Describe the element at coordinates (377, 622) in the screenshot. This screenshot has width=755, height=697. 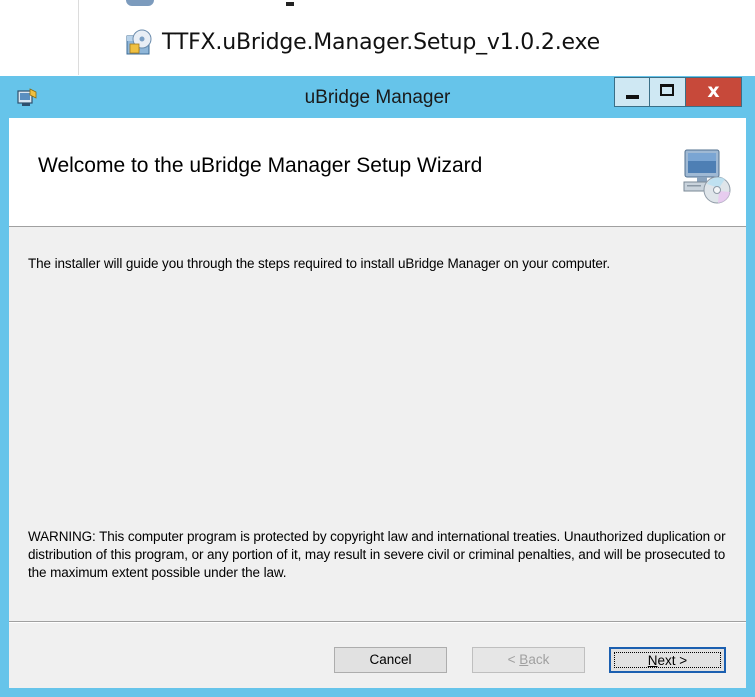
I see `button-separator` at that location.